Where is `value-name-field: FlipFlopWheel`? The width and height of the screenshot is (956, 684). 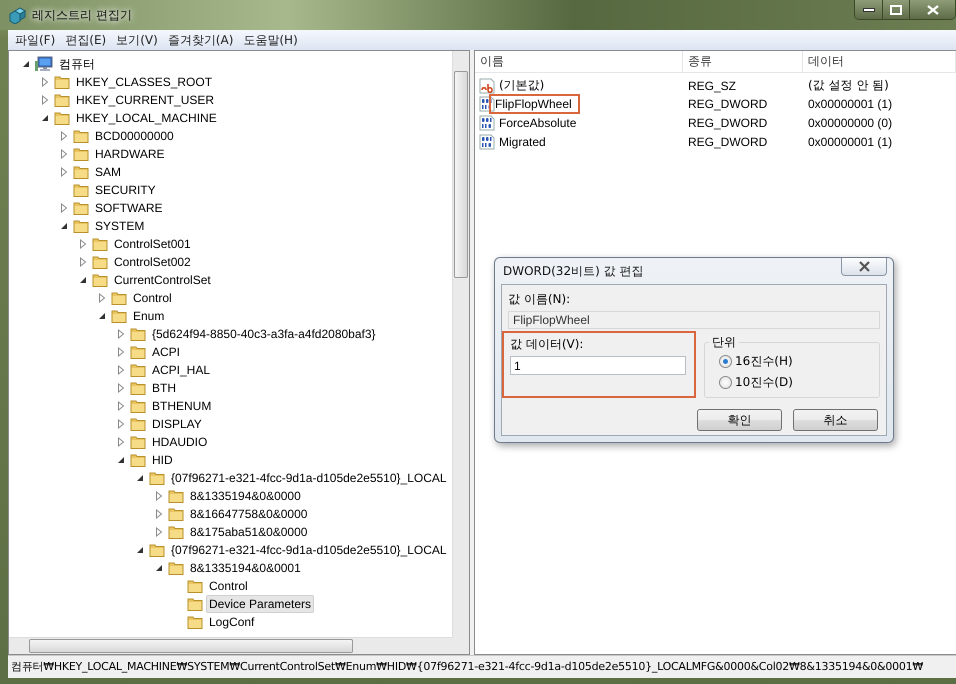 value-name-field: FlipFlopWheel is located at coordinates (694, 320).